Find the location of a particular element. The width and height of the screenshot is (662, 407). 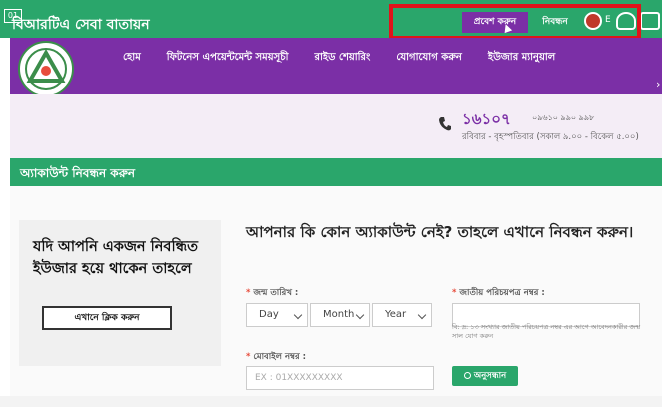

section-title: অ্যাকাউন্ট নিবন্ধন করুন is located at coordinates (78, 173).